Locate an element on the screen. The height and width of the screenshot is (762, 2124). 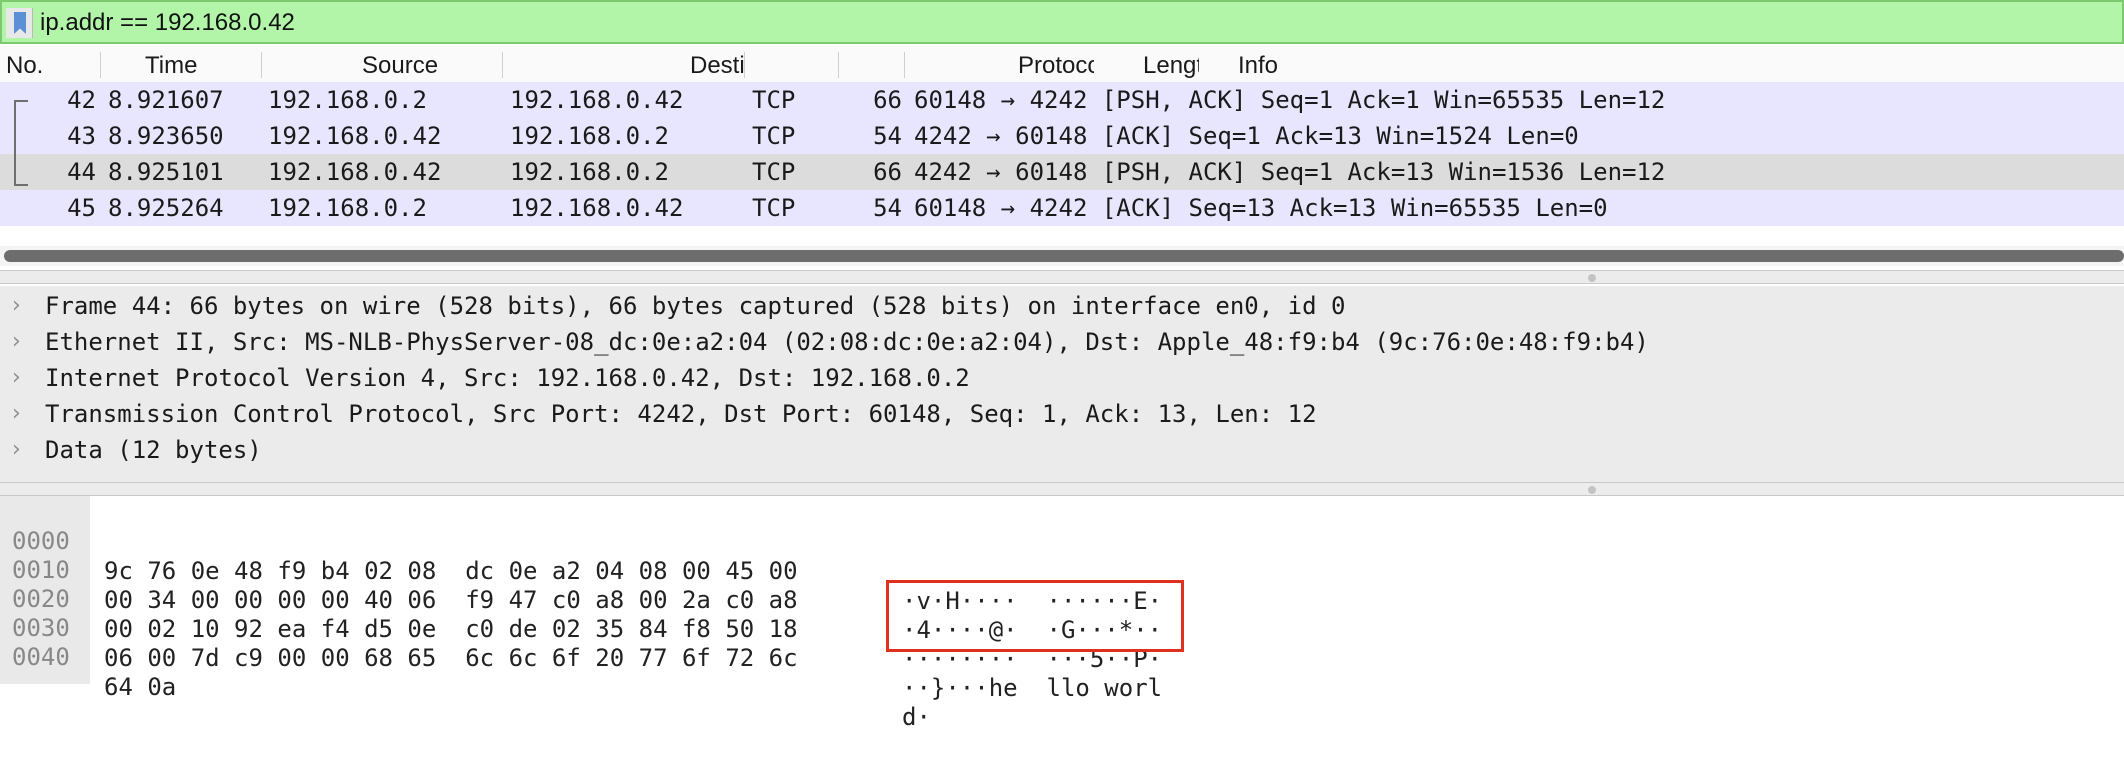
packet-time: 8.921607 is located at coordinates (166, 100).